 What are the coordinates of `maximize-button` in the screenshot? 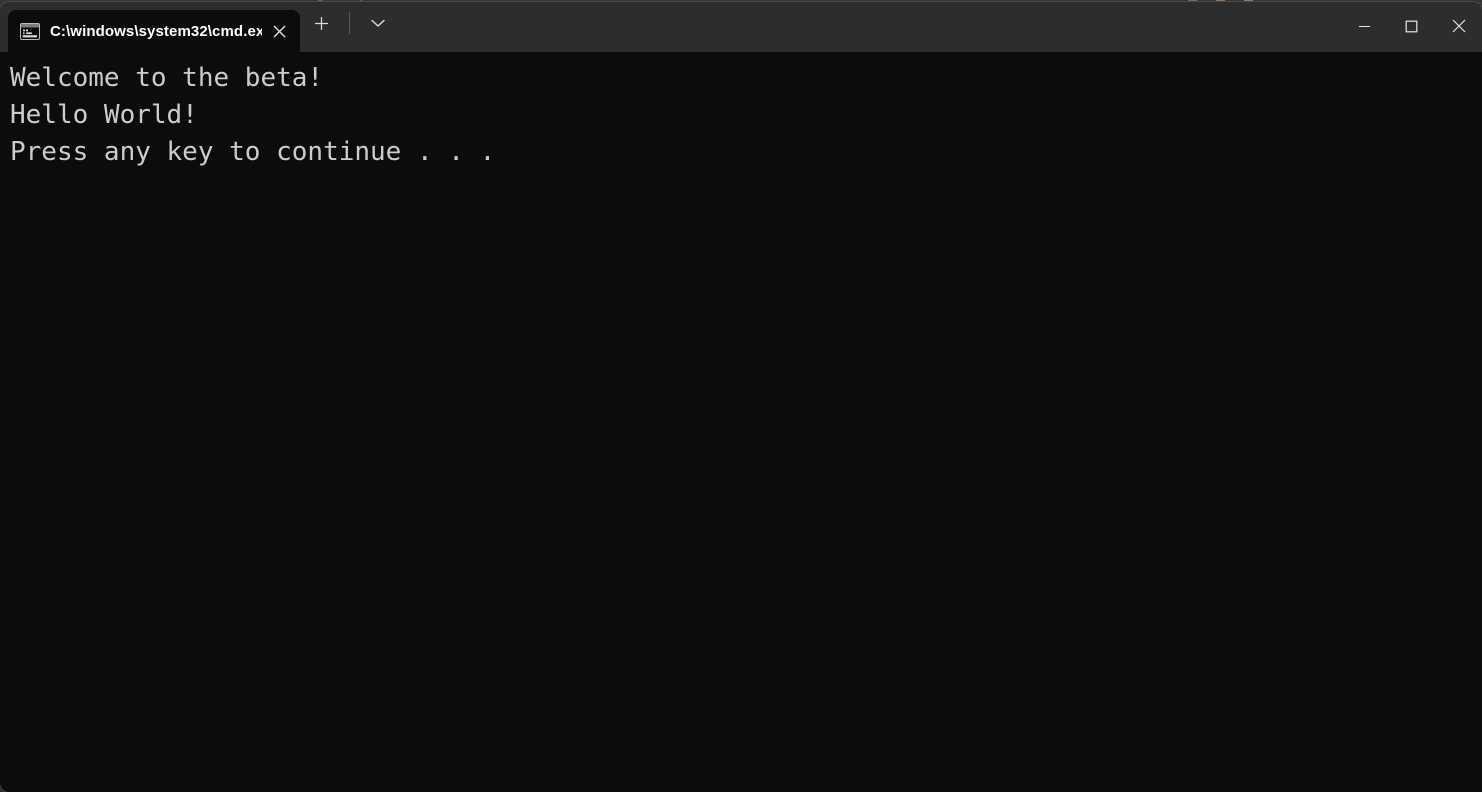 It's located at (1411, 26).